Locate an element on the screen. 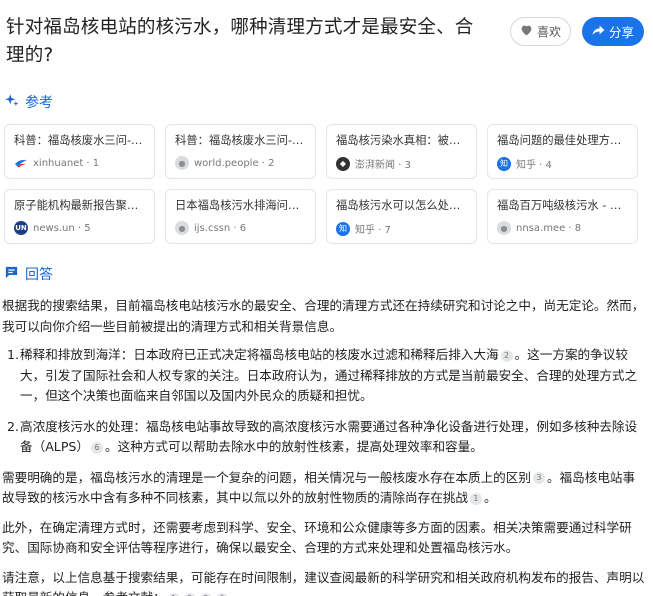  reference-source: xinhuanet · 1 is located at coordinates (66, 163).